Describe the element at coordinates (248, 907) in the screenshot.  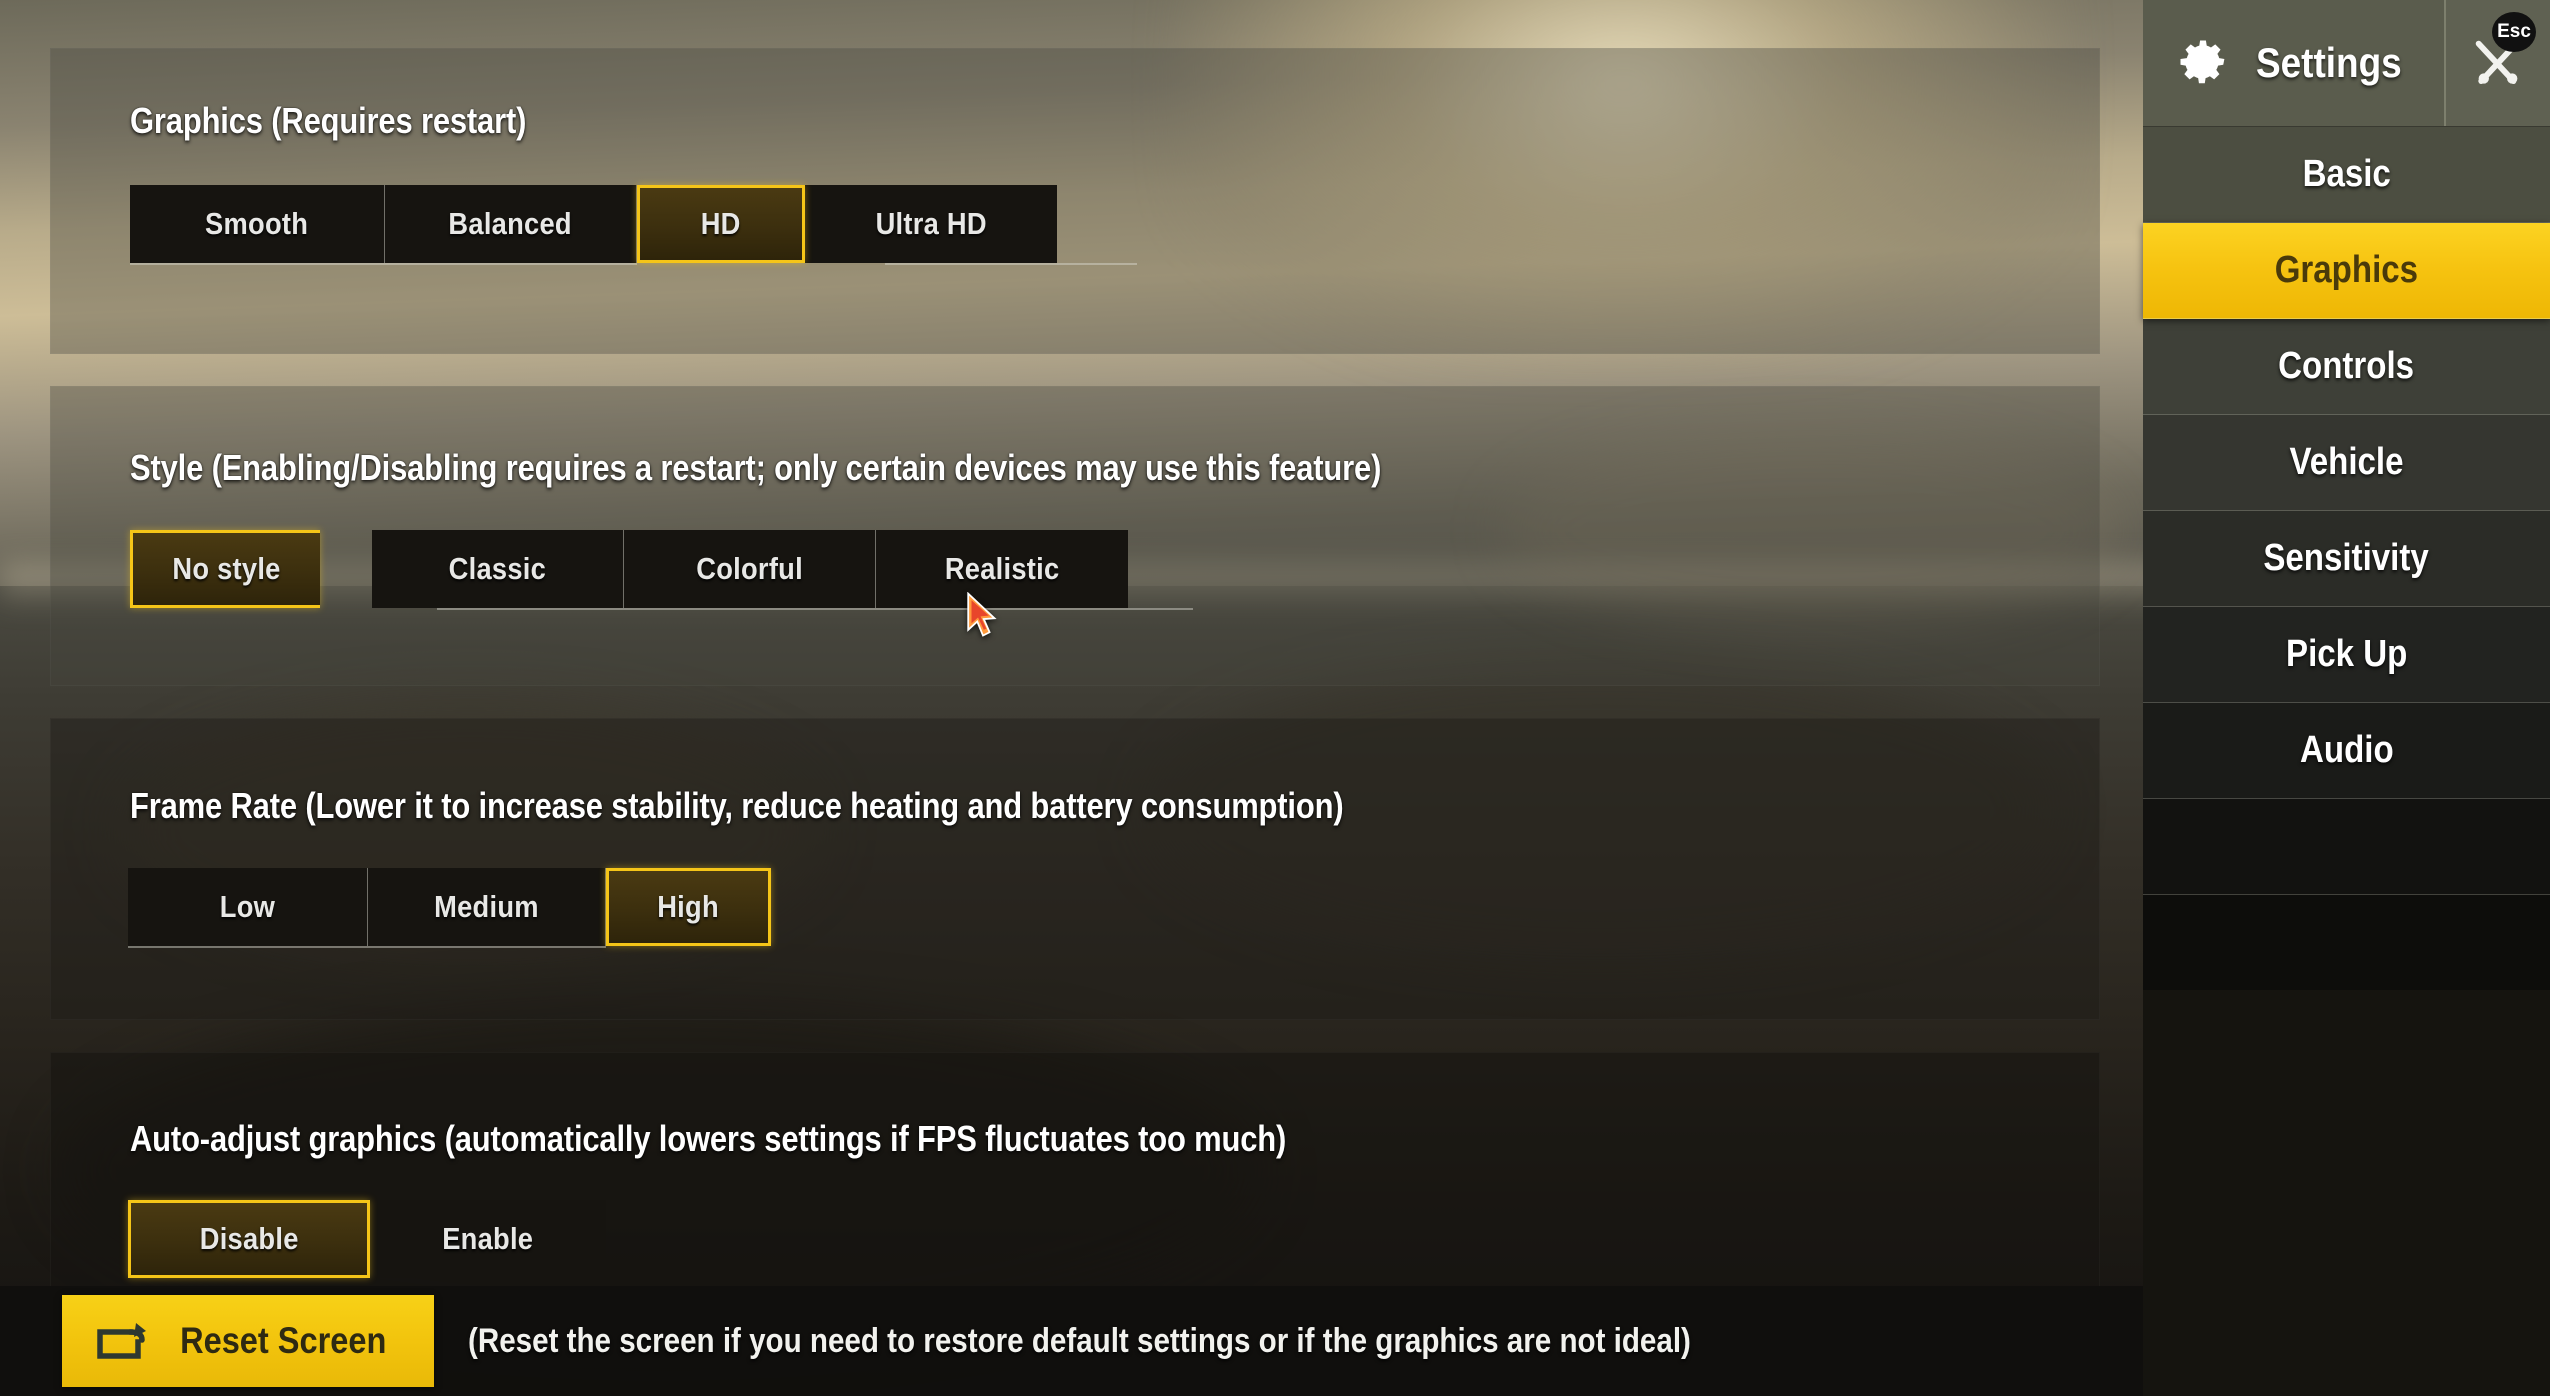
I see `option-frame-rate-low: Low` at that location.